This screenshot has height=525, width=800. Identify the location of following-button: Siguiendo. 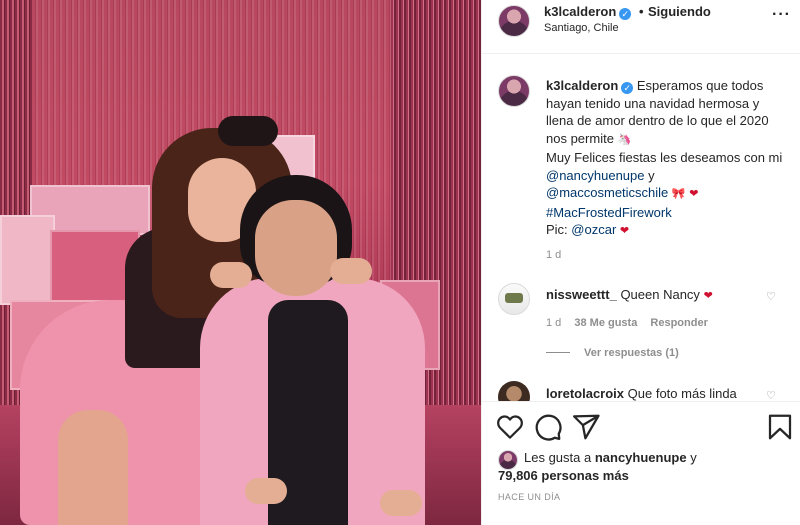
(679, 11).